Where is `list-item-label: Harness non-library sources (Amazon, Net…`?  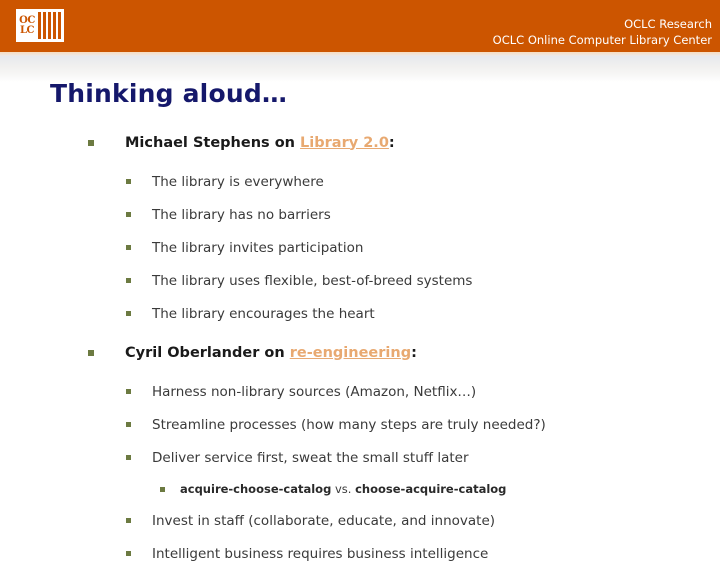
list-item-label: Harness non-library sources (Amazon, Net… is located at coordinates (314, 391).